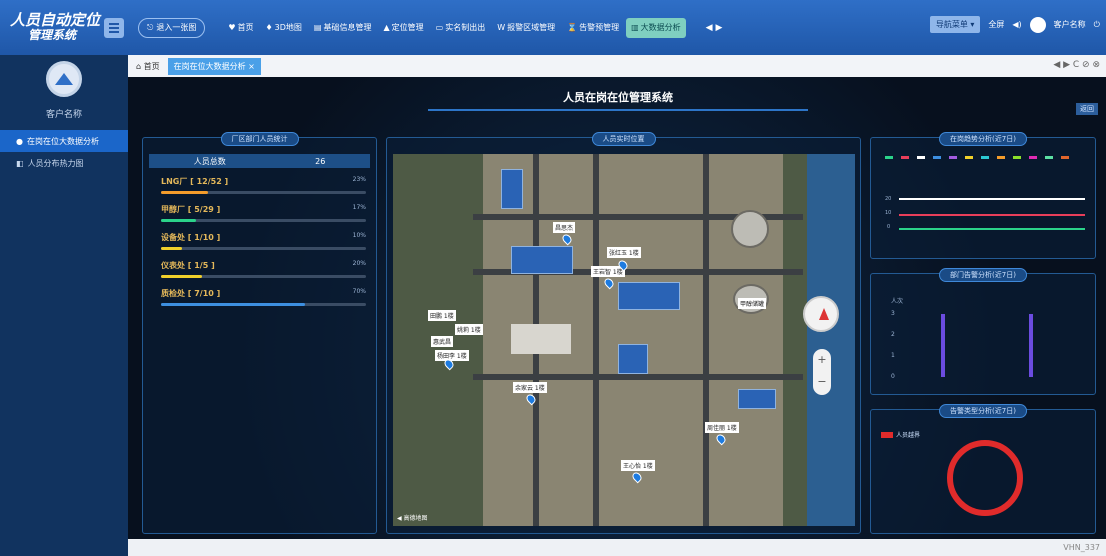 This screenshot has width=1106, height=556. What do you see at coordinates (893, 355) in the screenshot?
I see `y-tick: 1` at bounding box center [893, 355].